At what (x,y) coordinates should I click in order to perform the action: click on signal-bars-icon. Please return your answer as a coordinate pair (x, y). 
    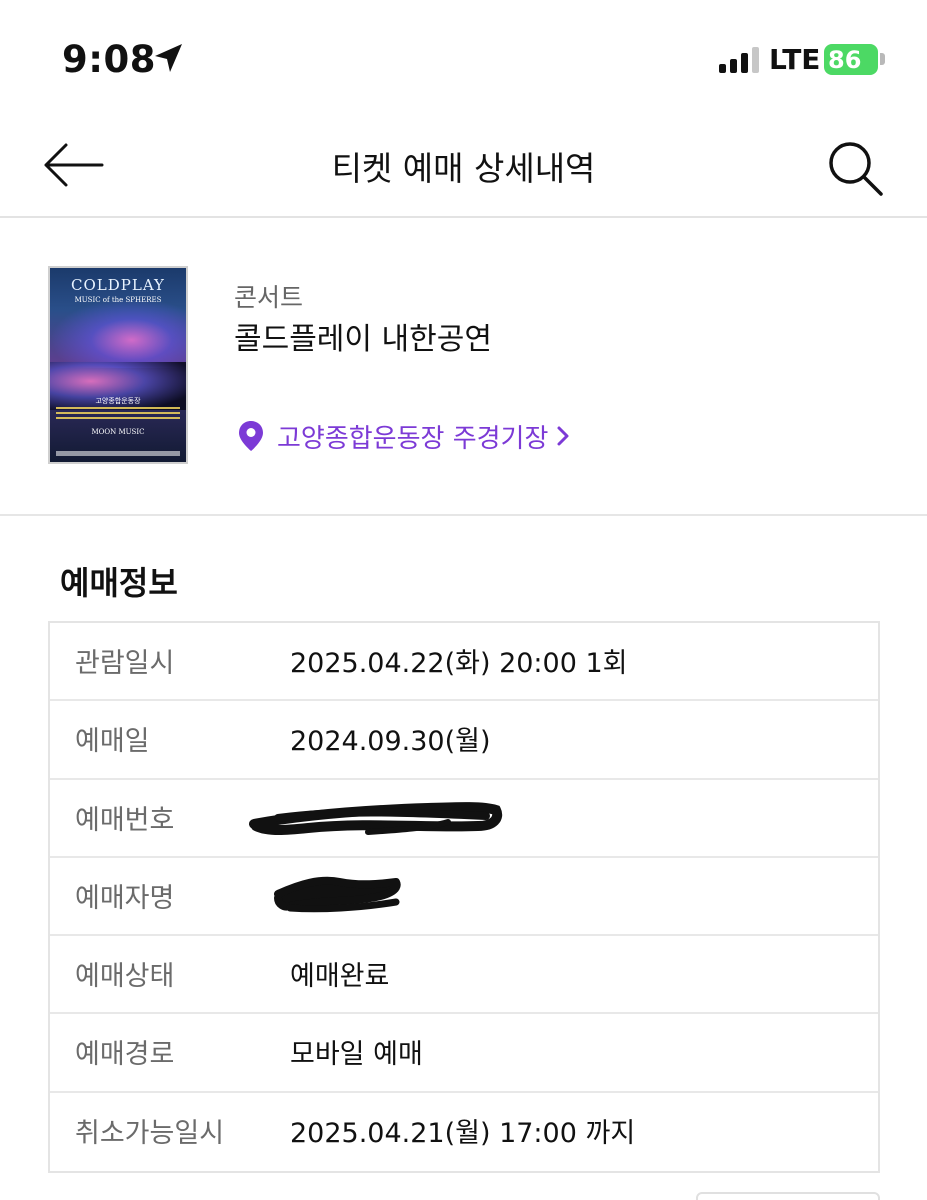
    Looking at the image, I should click on (739, 60).